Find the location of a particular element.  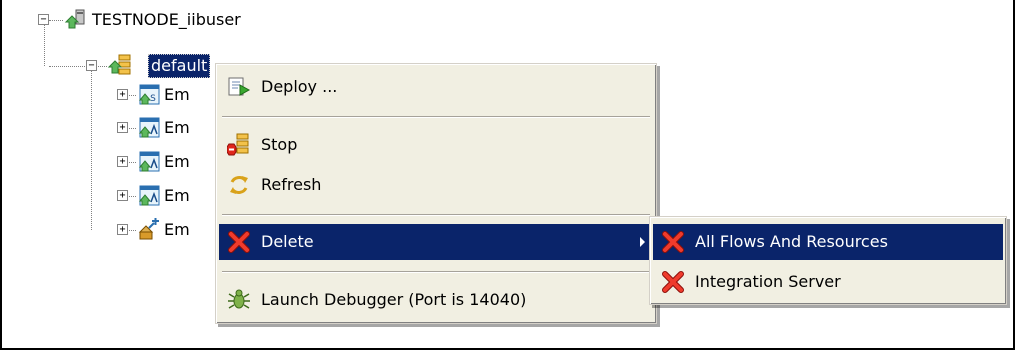

menu-item-label: All Flows And Resources is located at coordinates (791, 241).